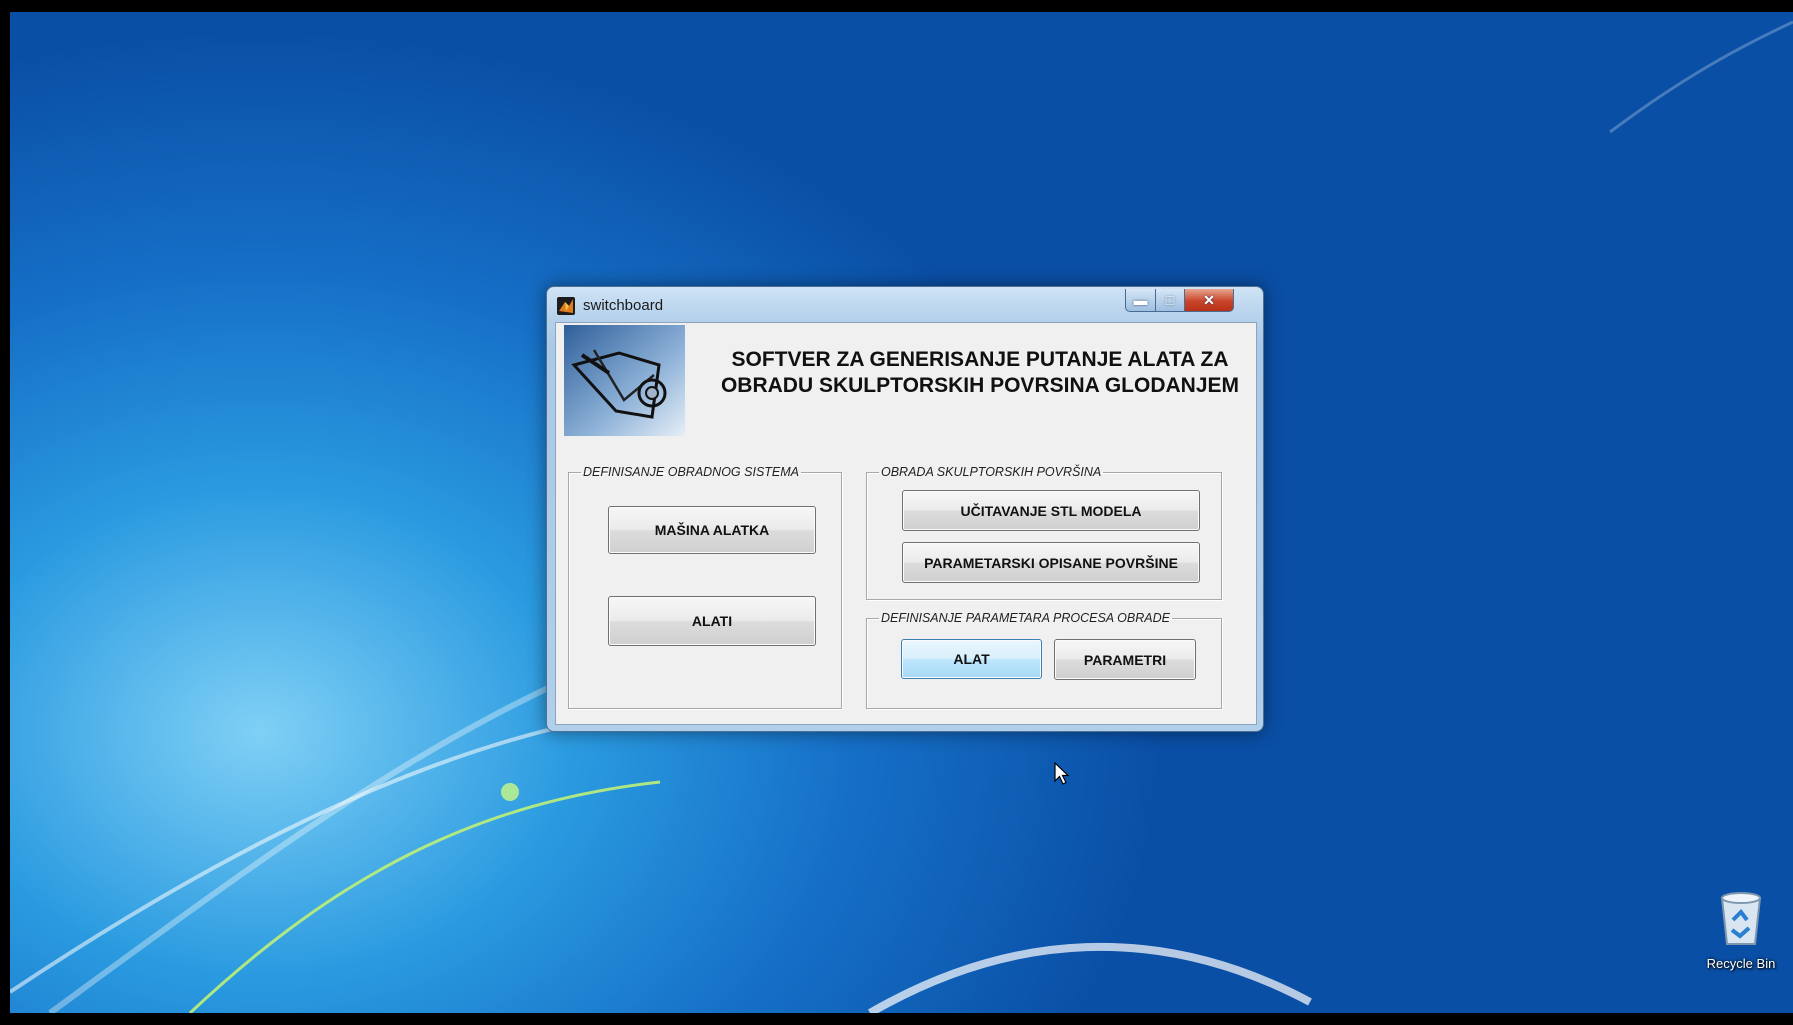 This screenshot has height=1025, width=1793. I want to click on maximize-button: □, so click(1170, 300).